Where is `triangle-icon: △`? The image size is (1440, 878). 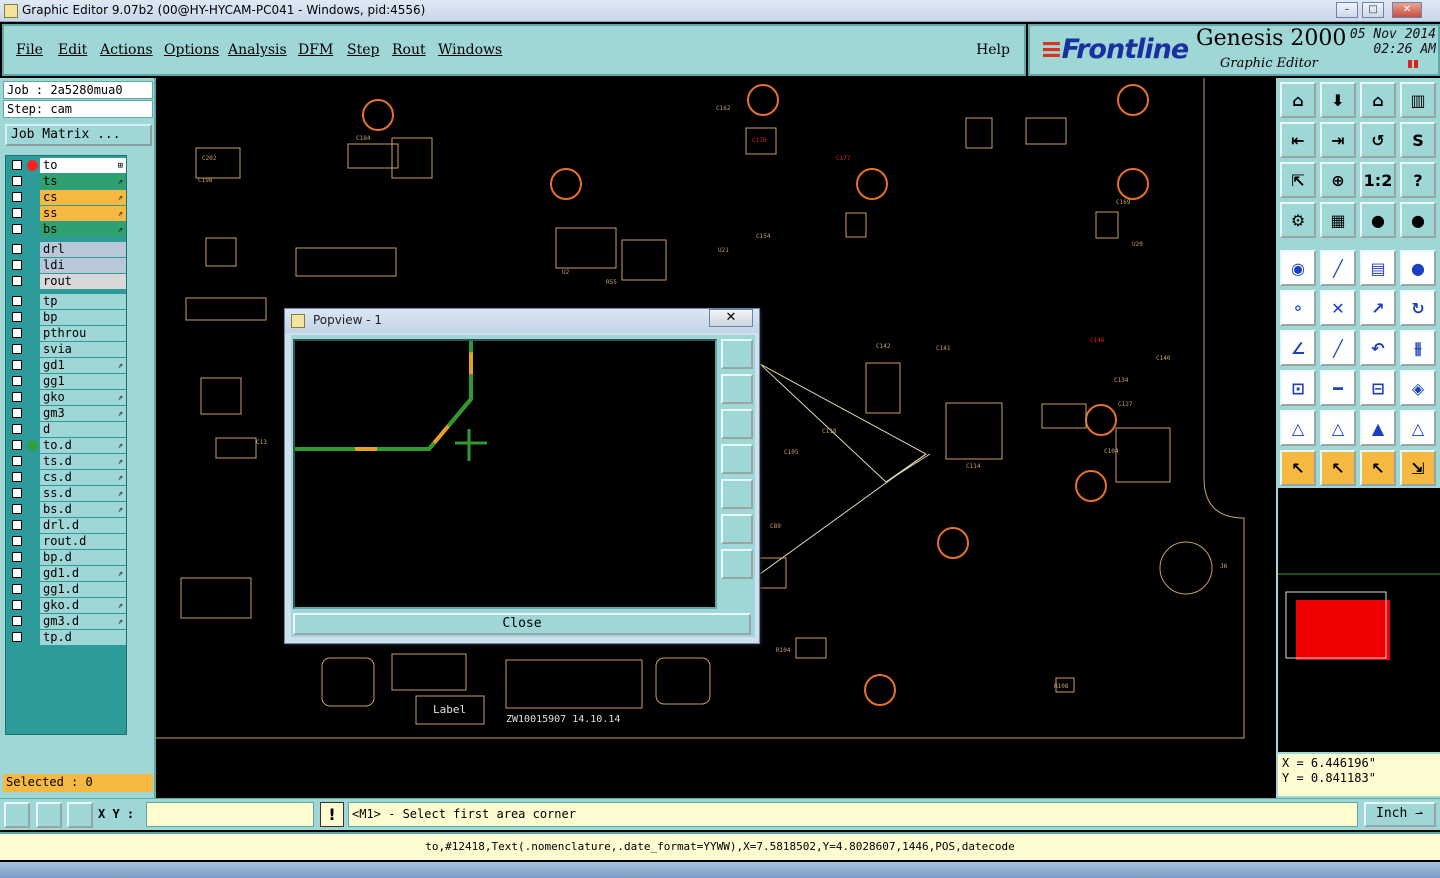
triangle-icon: △ is located at coordinates (1298, 428).